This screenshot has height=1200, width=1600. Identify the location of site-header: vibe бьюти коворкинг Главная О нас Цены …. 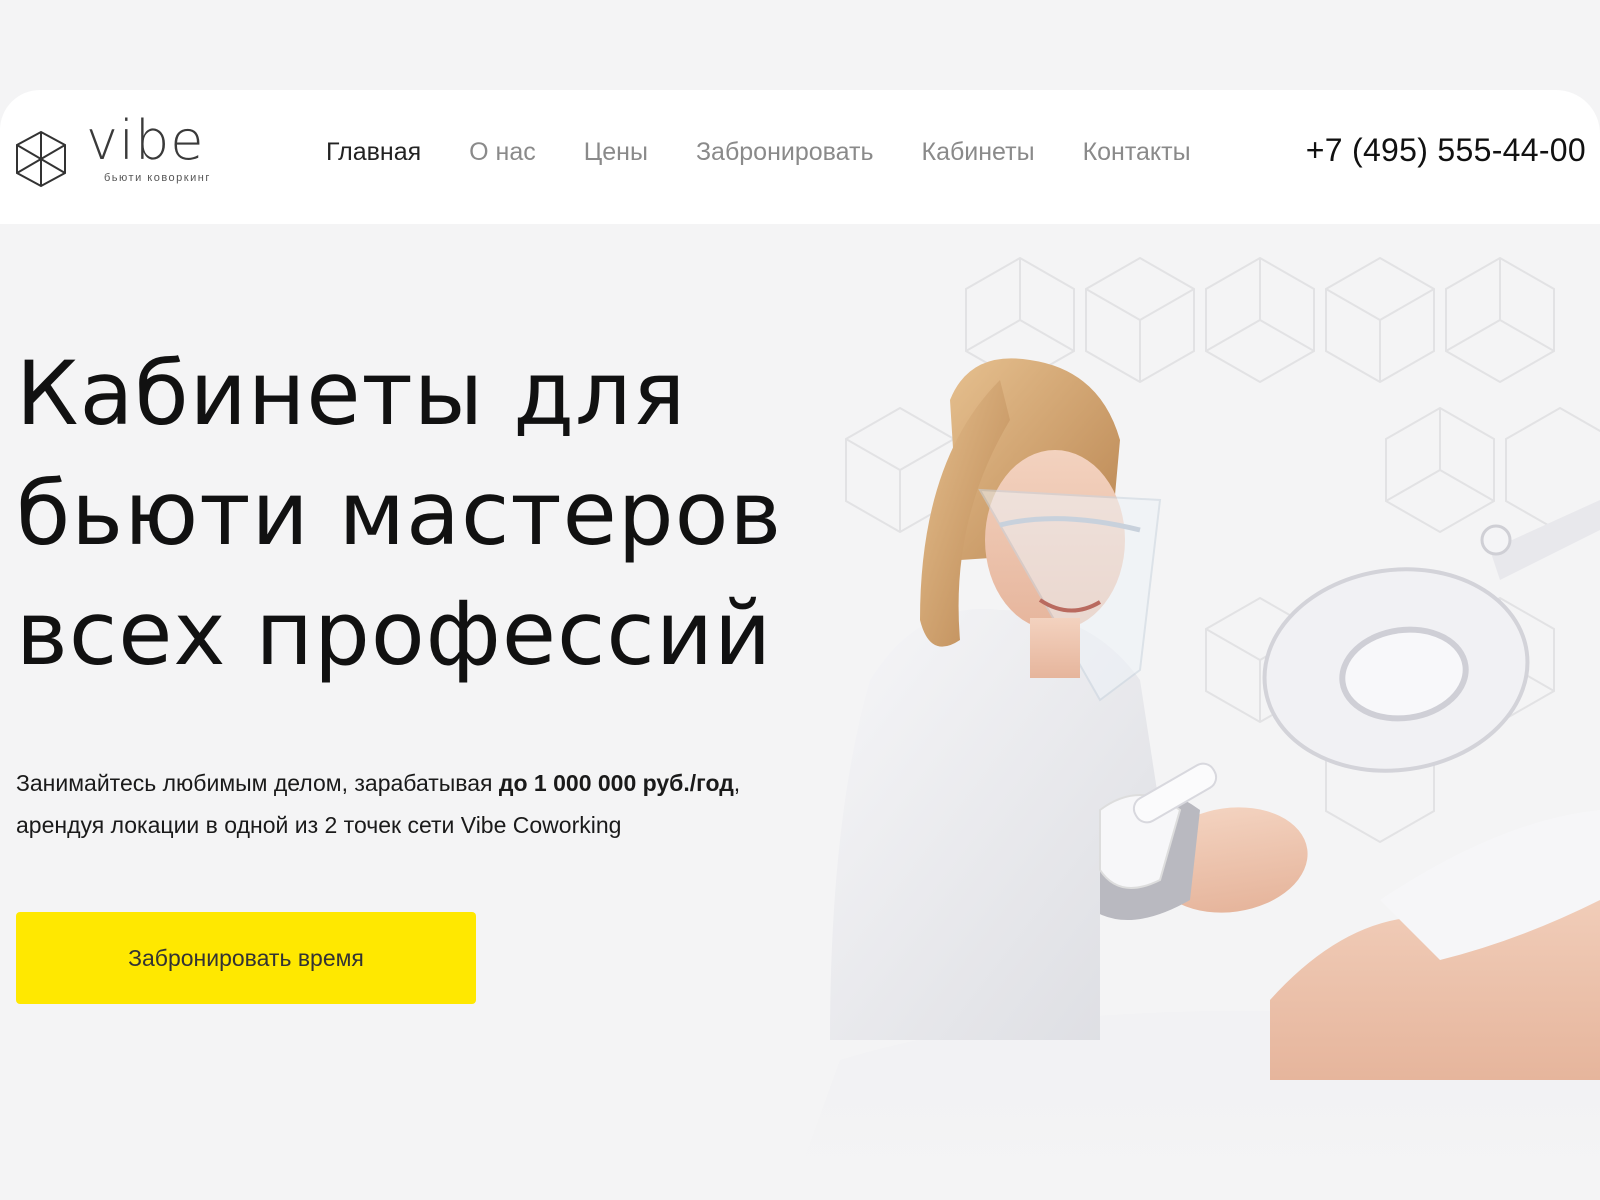
(800, 157).